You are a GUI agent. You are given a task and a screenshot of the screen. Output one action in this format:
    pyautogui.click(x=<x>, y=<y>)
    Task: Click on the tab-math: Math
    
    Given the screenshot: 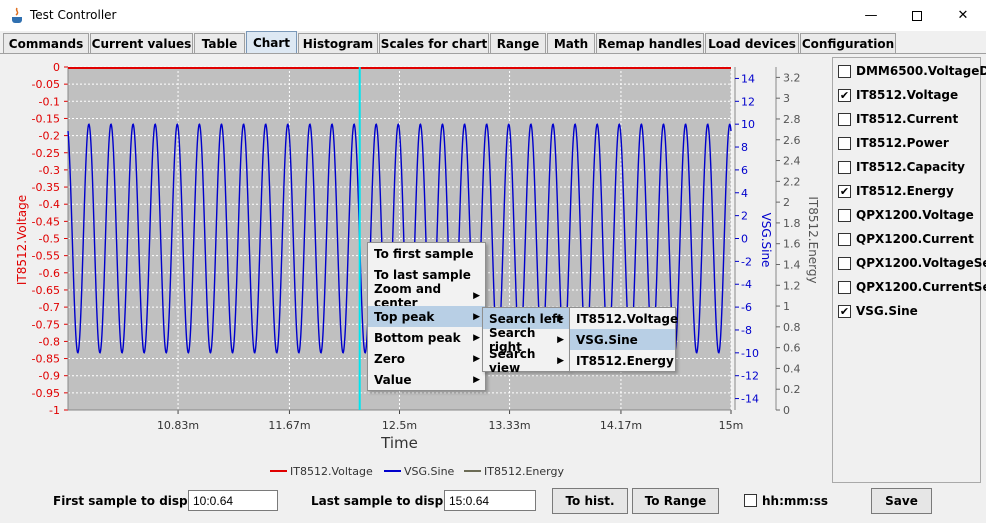 What is the action you would take?
    pyautogui.click(x=571, y=43)
    